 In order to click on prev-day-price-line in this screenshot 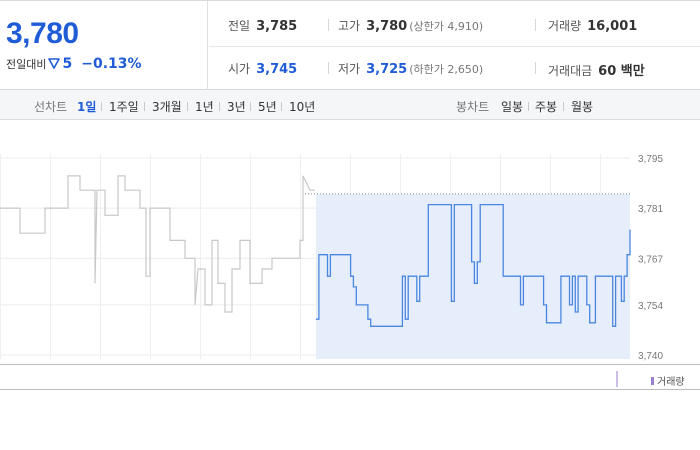, I will do `click(157, 244)`.